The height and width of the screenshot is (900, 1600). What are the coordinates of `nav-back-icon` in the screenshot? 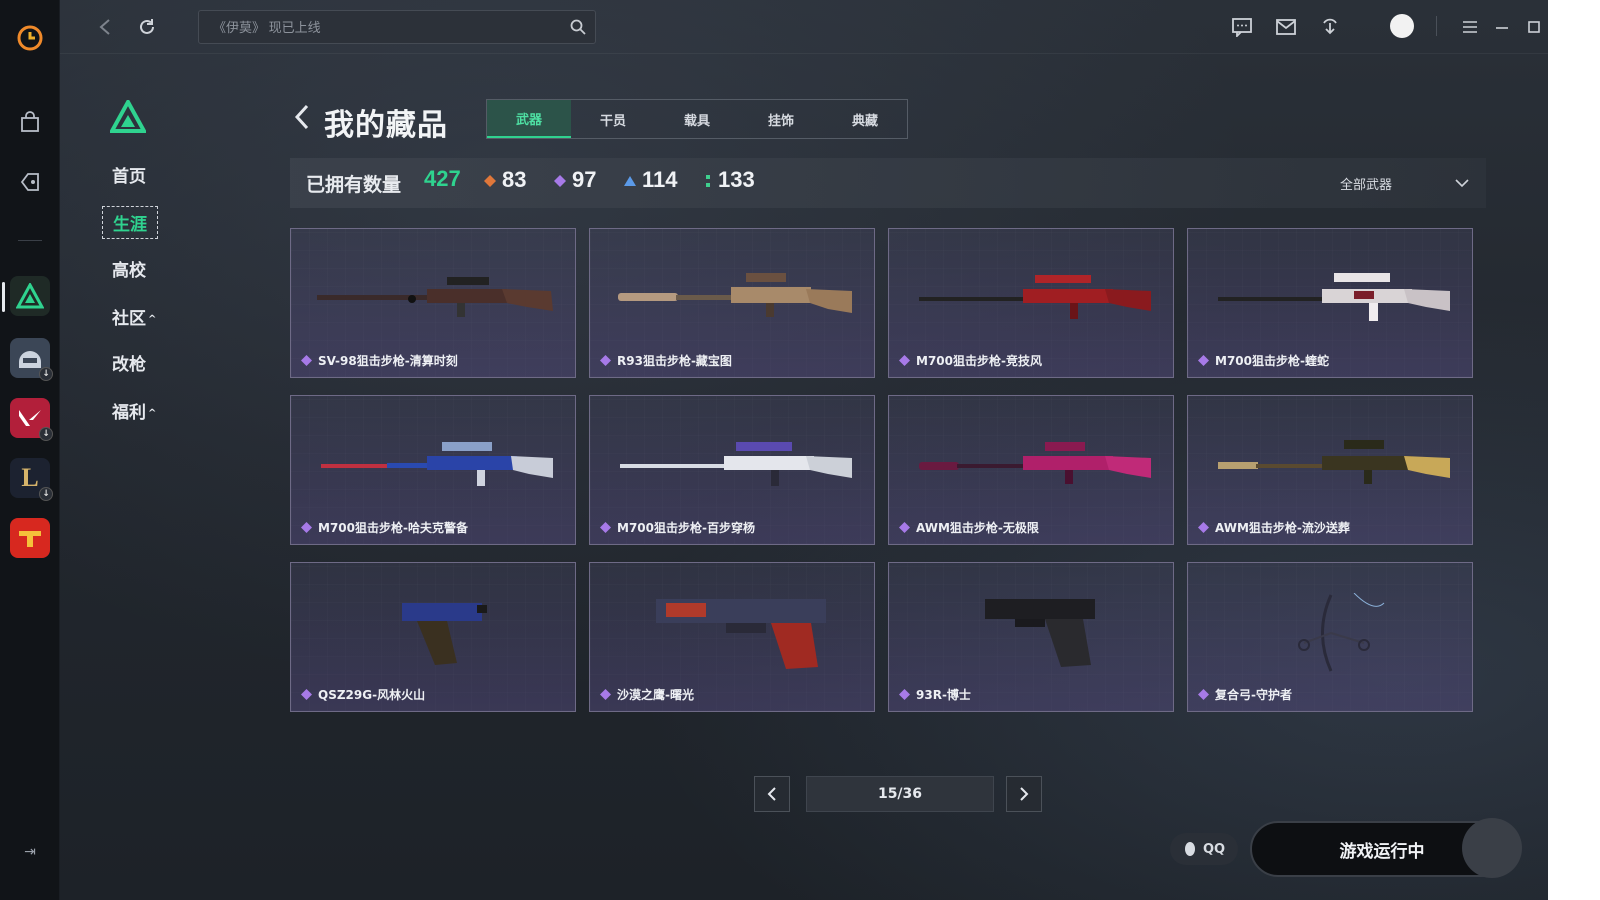 It's located at (105, 27).